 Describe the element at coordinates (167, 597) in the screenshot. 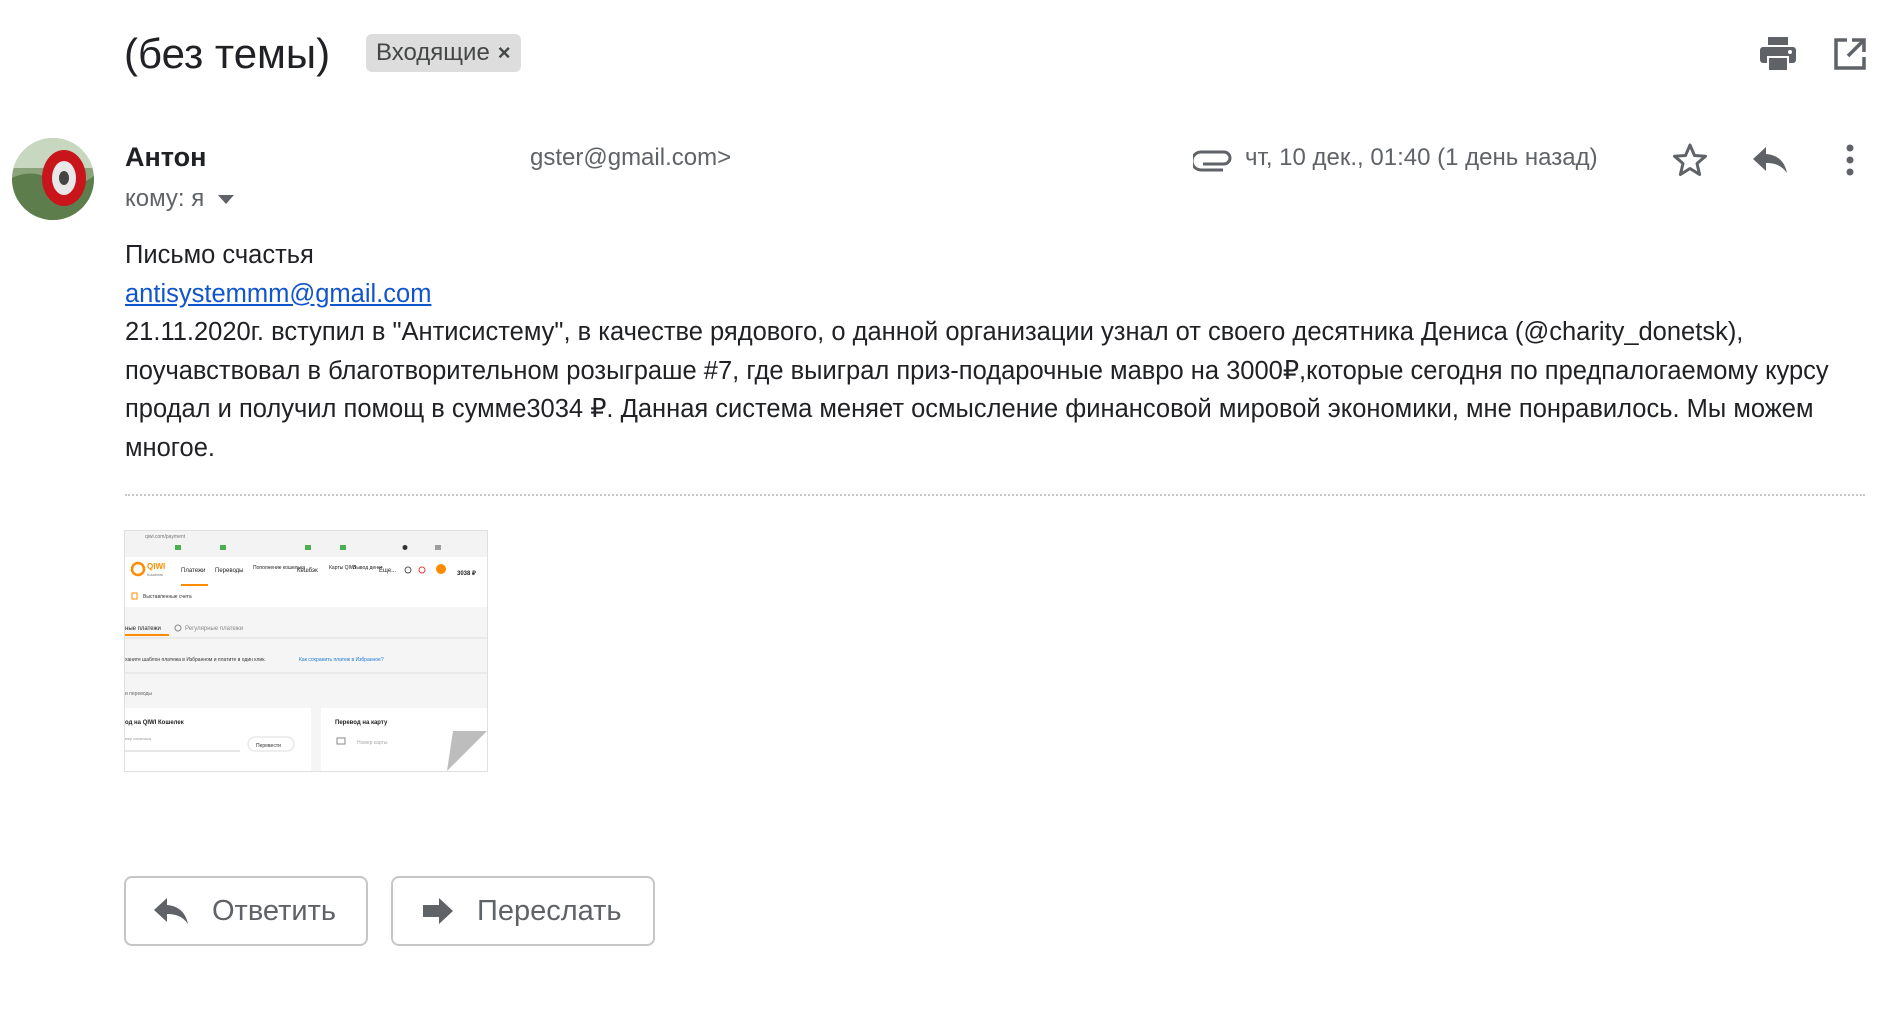

I see `thumb-invoices: Выставленные счета` at that location.